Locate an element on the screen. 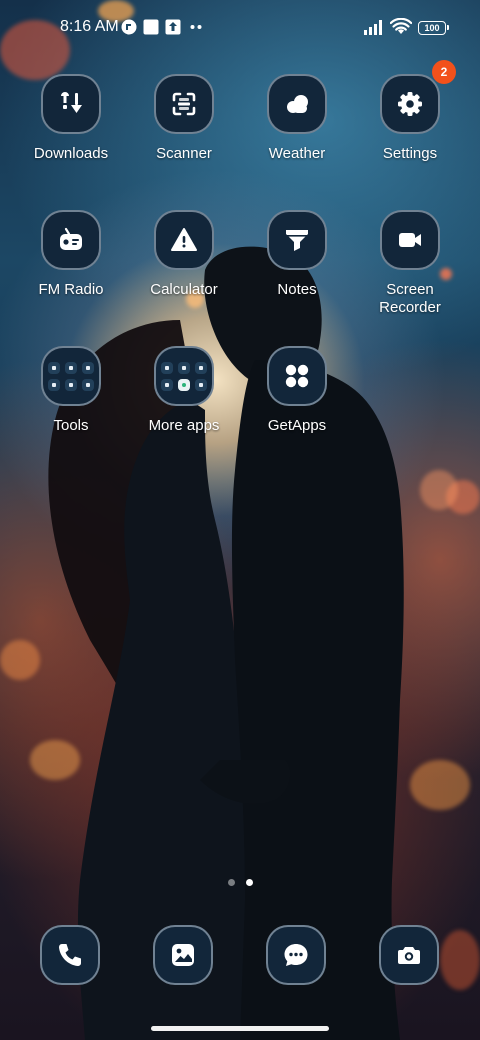 Image resolution: width=480 pixels, height=1040 pixels. app-icon: 2 is located at coordinates (418, 97).